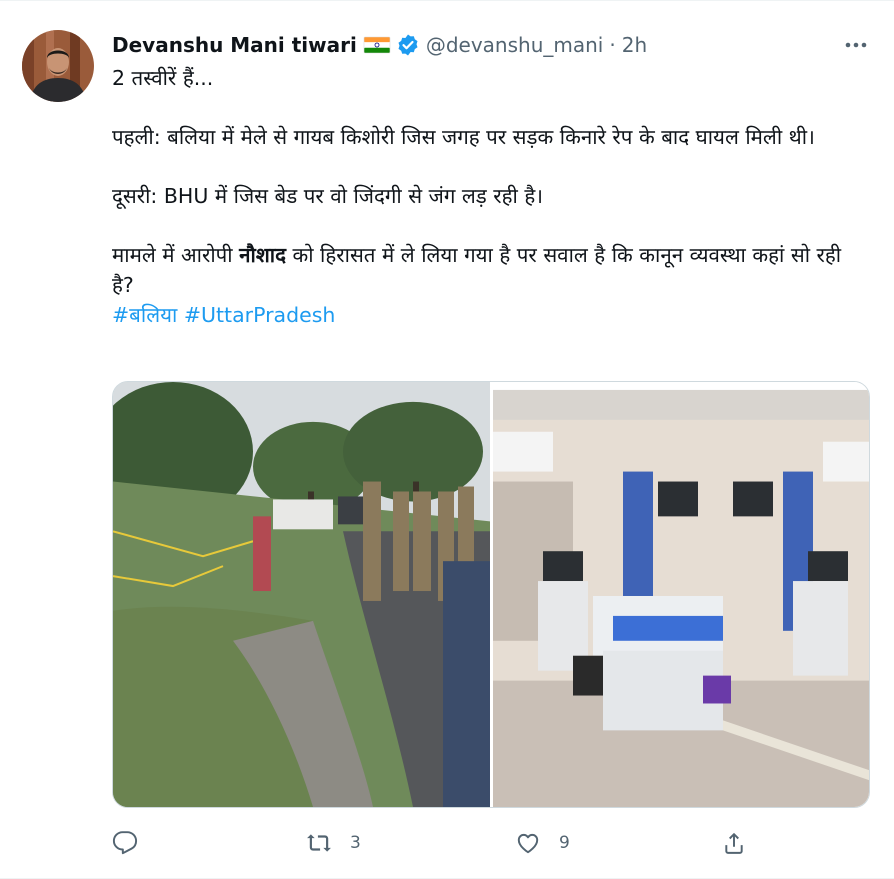 Image resolution: width=894 pixels, height=879 pixels. What do you see at coordinates (482, 843) in the screenshot?
I see `tweet-actions: 3 9` at bounding box center [482, 843].